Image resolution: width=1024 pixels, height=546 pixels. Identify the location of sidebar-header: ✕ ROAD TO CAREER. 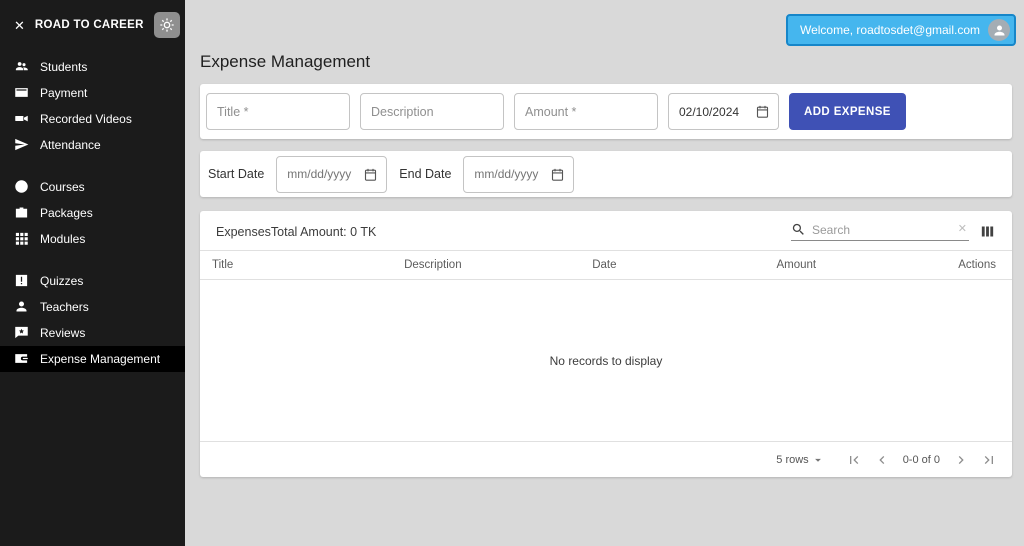
(92, 27).